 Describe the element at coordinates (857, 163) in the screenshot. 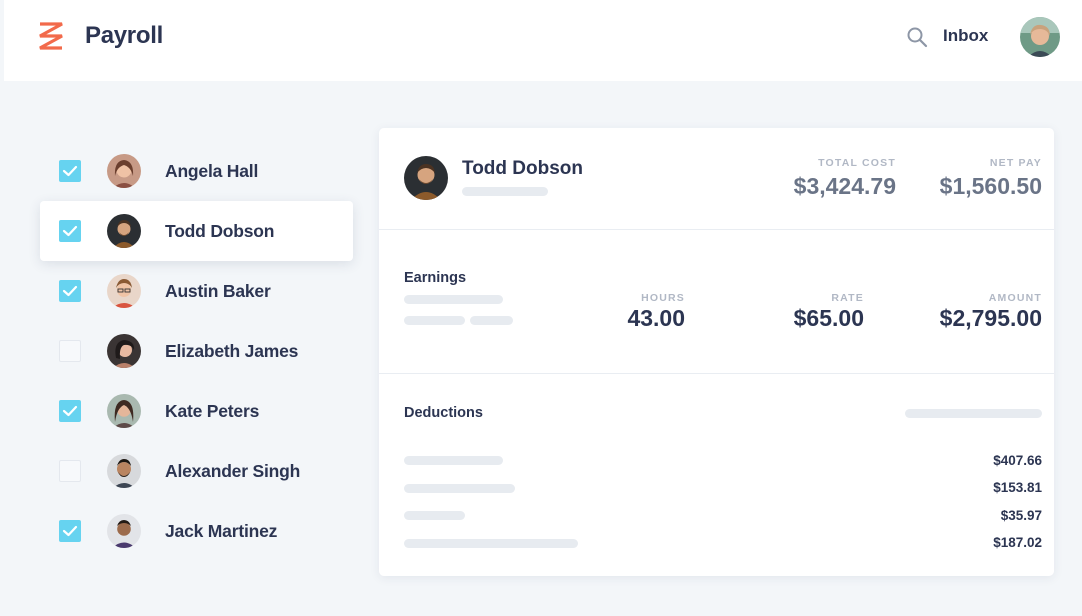

I see `total-cost-label: TOTAL COST` at that location.